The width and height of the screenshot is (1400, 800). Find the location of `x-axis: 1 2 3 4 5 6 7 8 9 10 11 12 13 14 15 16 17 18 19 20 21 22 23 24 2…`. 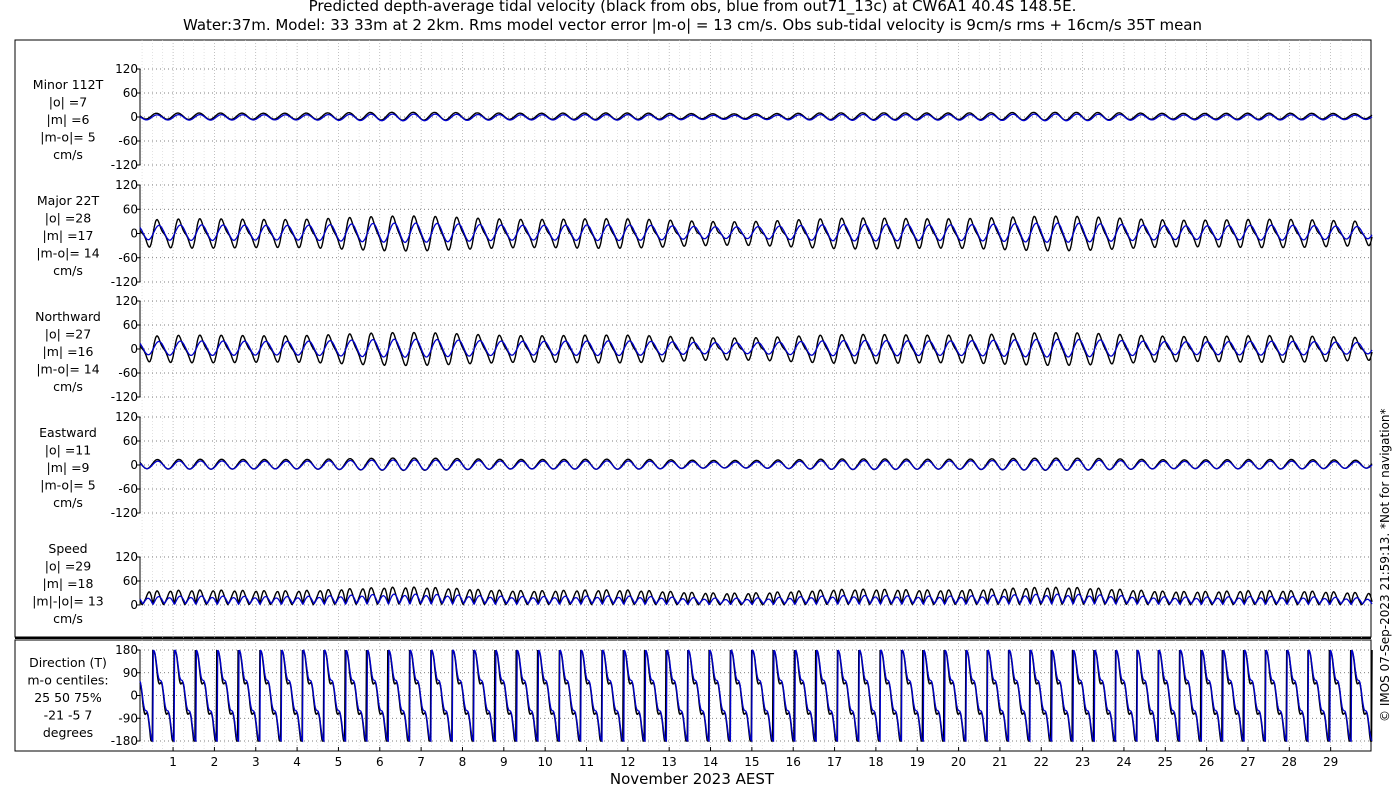

x-axis: 1 2 3 4 5 6 7 8 9 10 11 12 13 14 15 16 17 18 19 20 21 22 23 24 2… is located at coordinates (753, 767).